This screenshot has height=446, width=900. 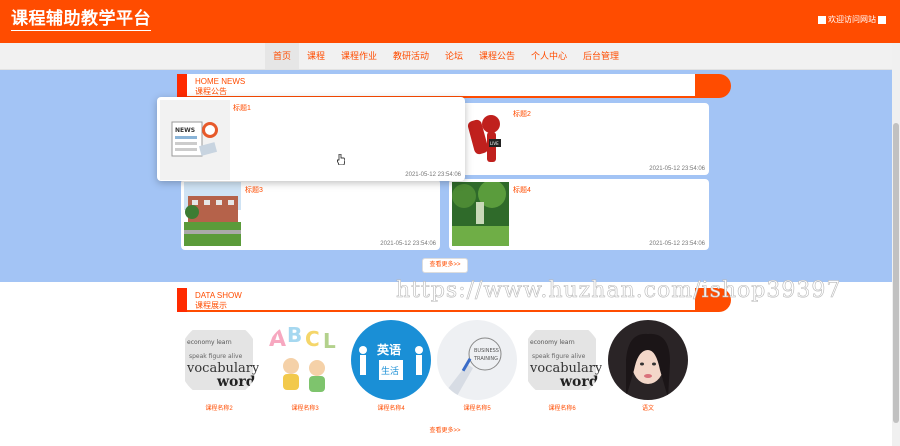 I want to click on course-item: BUSINESS TRAINING 课程名称5, so click(x=477, y=366).